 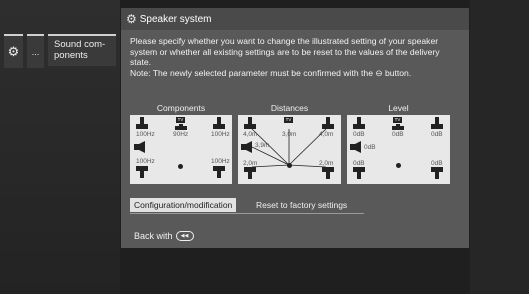 What do you see at coordinates (145, 134) in the screenshot?
I see `front-left-value: 100Hz` at bounding box center [145, 134].